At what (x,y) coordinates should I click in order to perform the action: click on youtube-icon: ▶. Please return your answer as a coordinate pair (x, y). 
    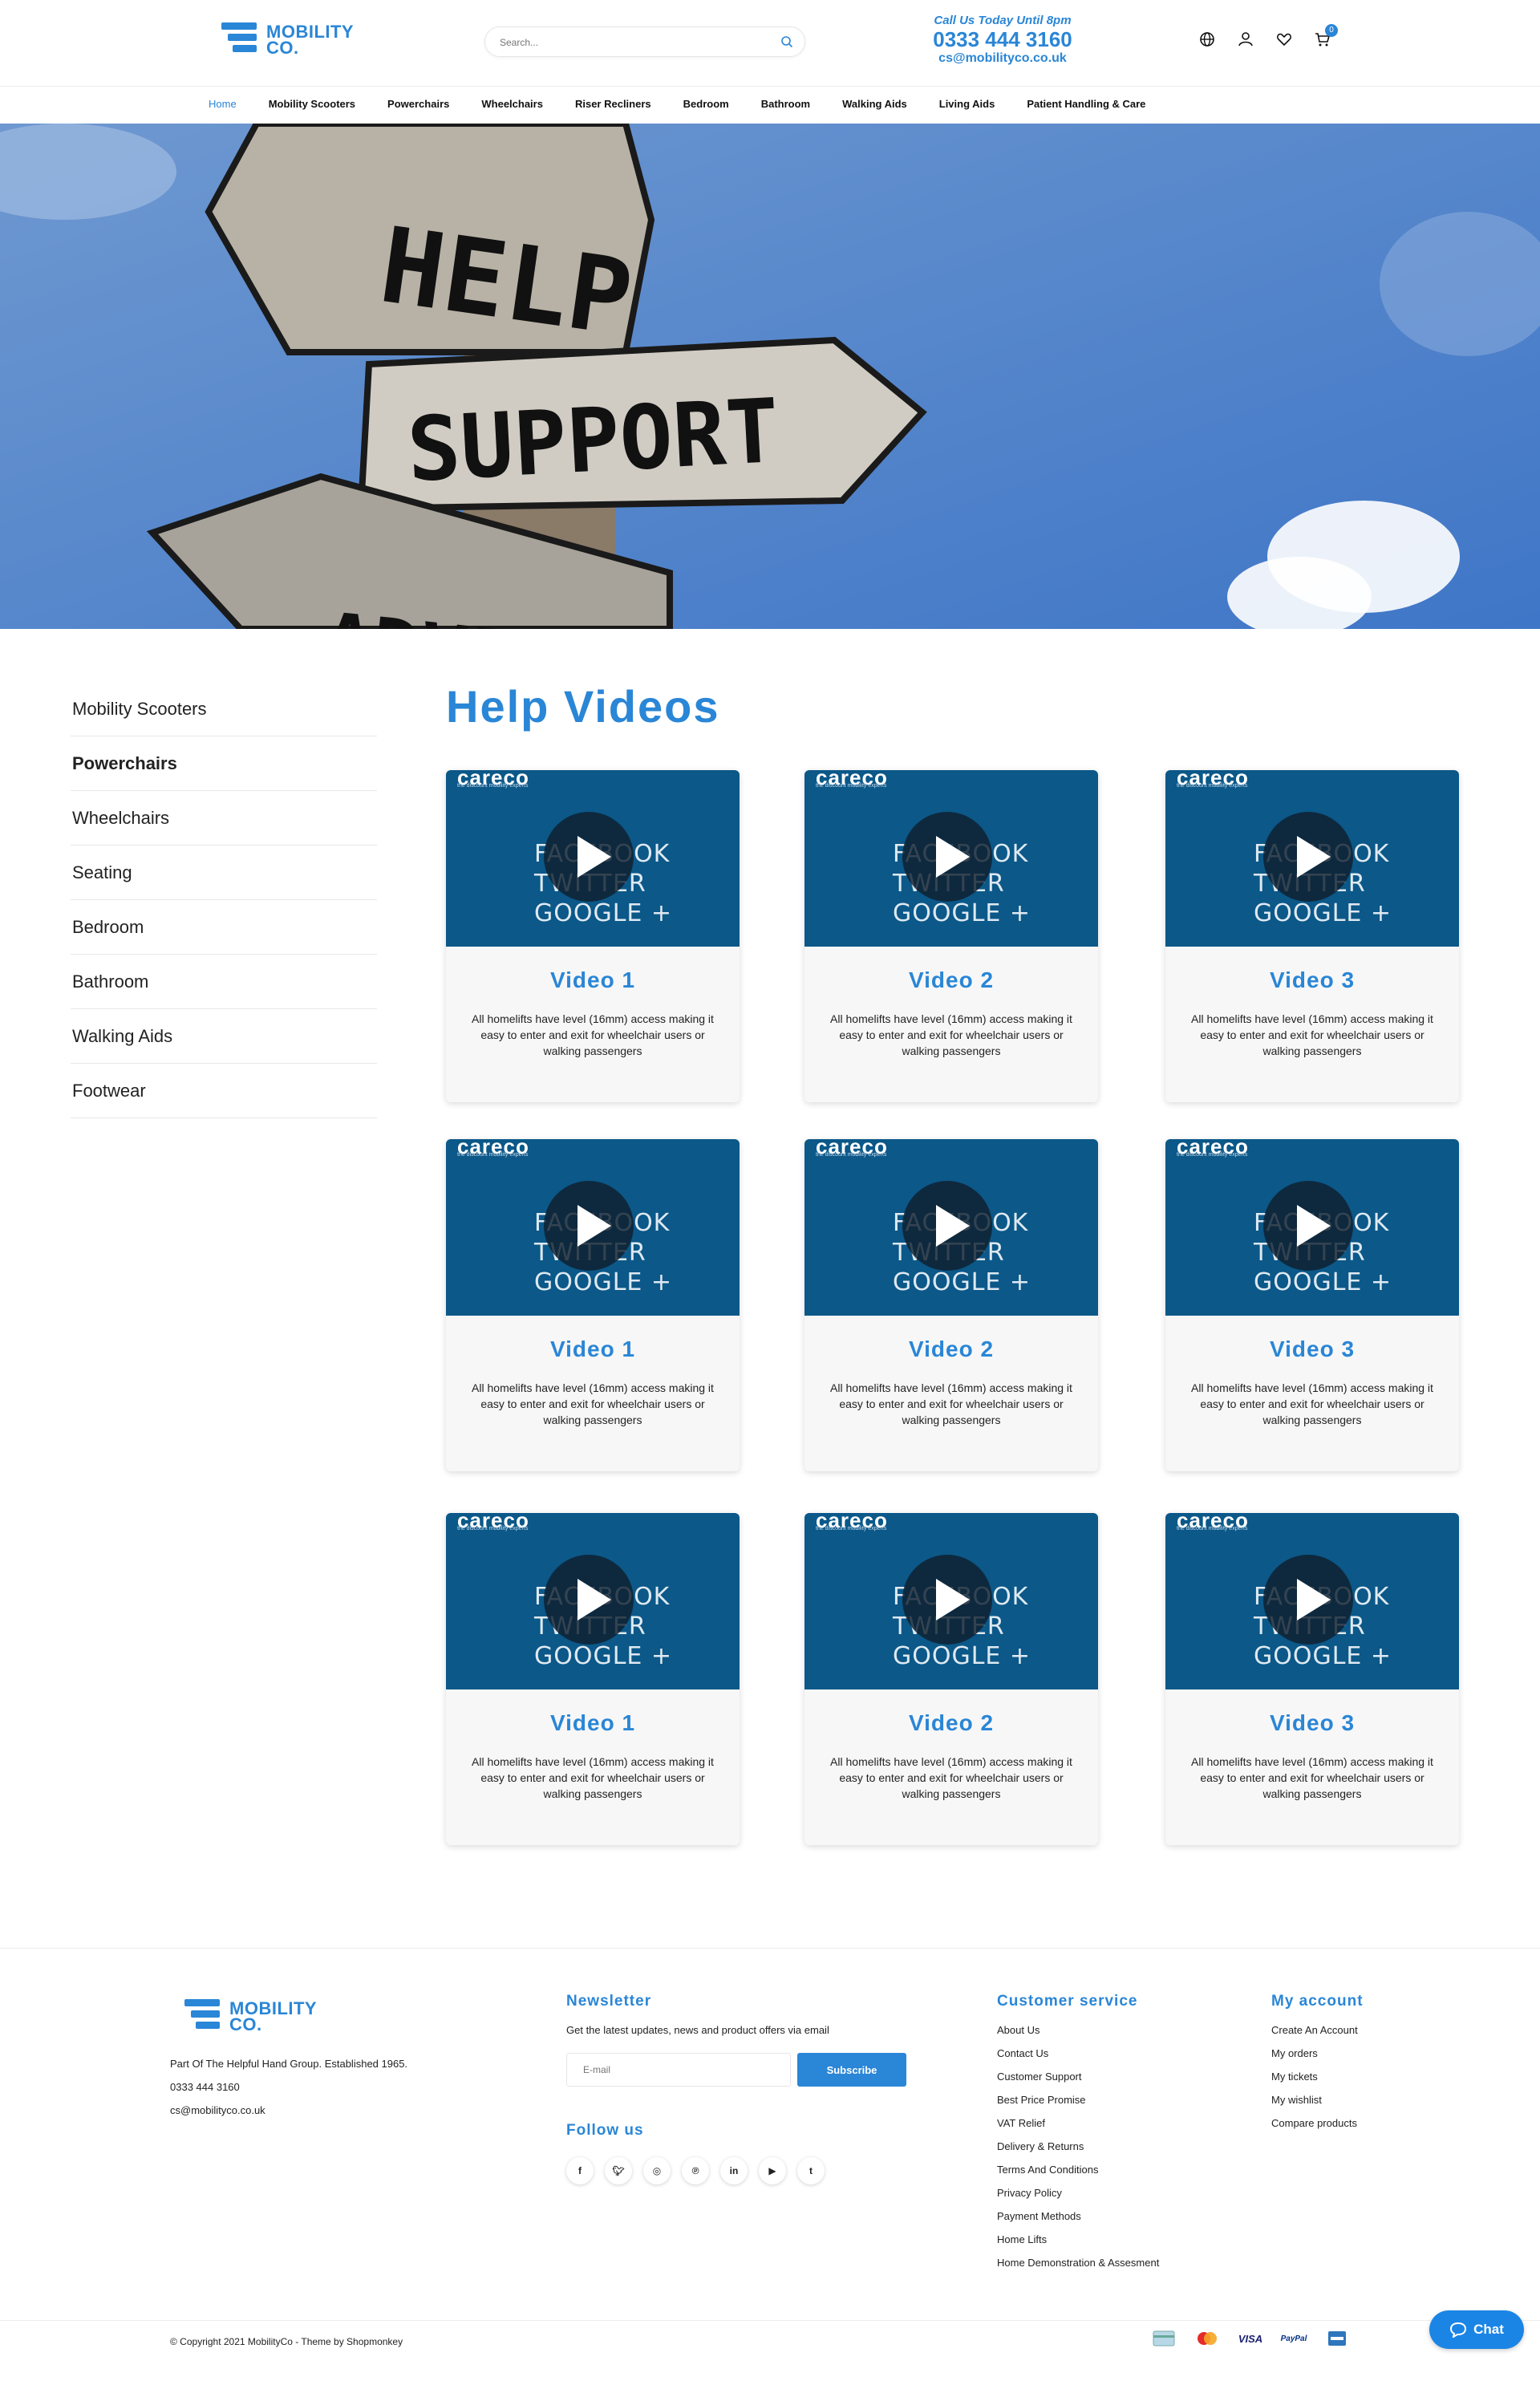
    Looking at the image, I should click on (772, 2170).